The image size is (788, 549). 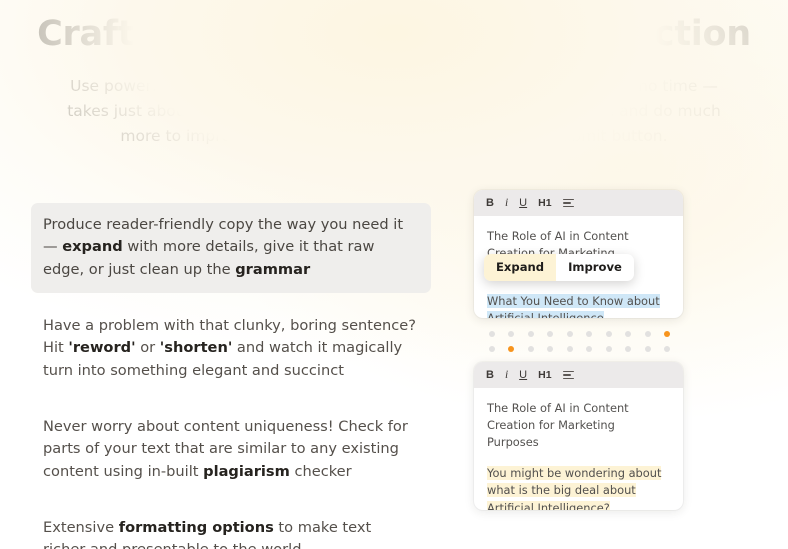 What do you see at coordinates (246, 471) in the screenshot?
I see `feature-keyword: plagiarism` at bounding box center [246, 471].